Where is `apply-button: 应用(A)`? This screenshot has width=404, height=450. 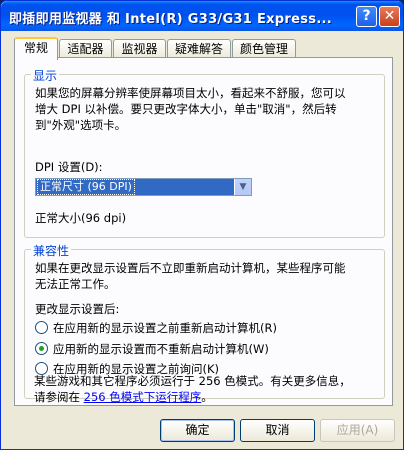 apply-button: 应用(A) is located at coordinates (357, 430).